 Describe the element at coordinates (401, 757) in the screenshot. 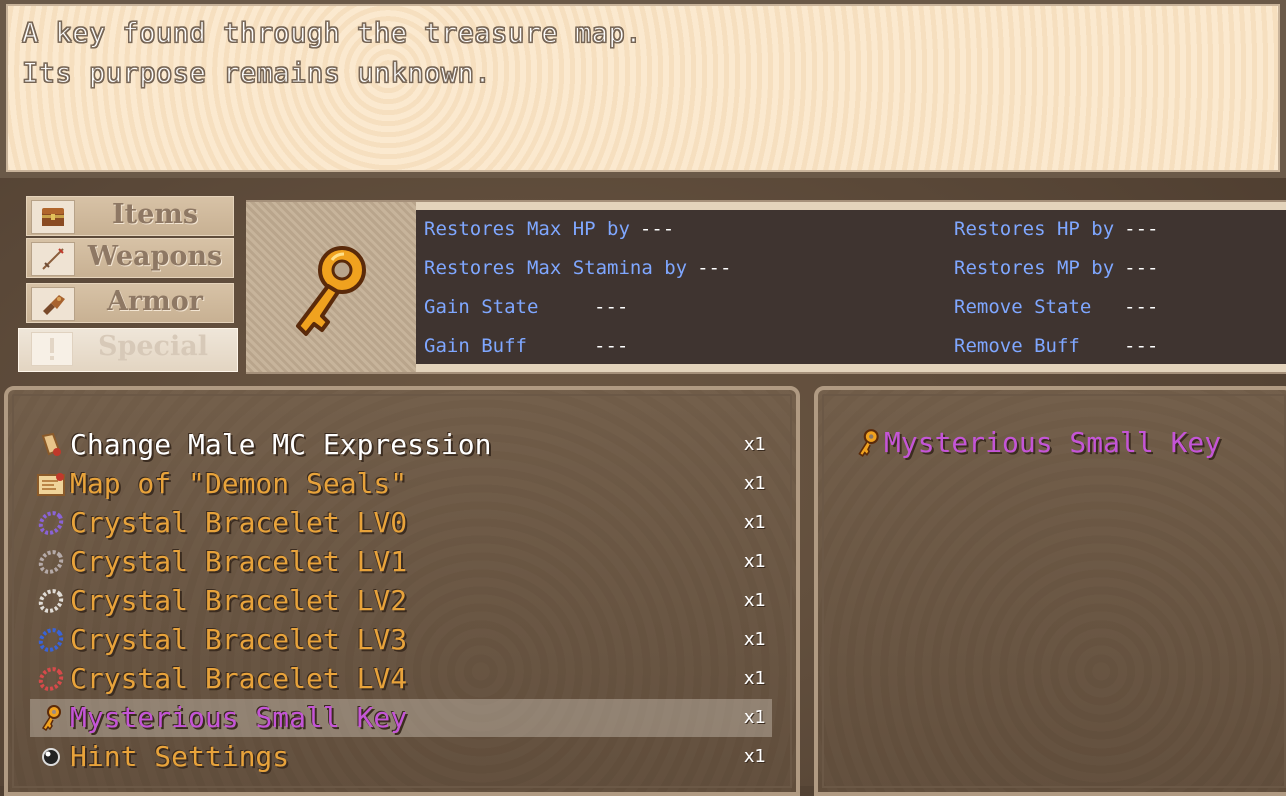

I see `list-item: Hint Settings x1` at that location.